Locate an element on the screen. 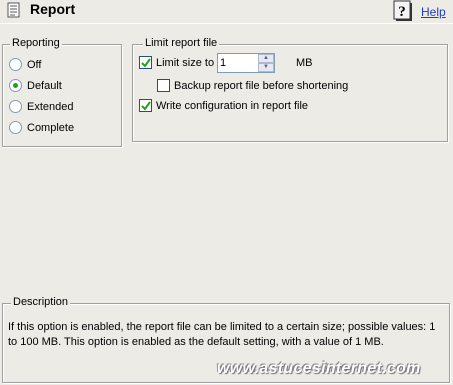 This screenshot has width=453, height=385. spin-down-button: ▼ is located at coordinates (266, 67).